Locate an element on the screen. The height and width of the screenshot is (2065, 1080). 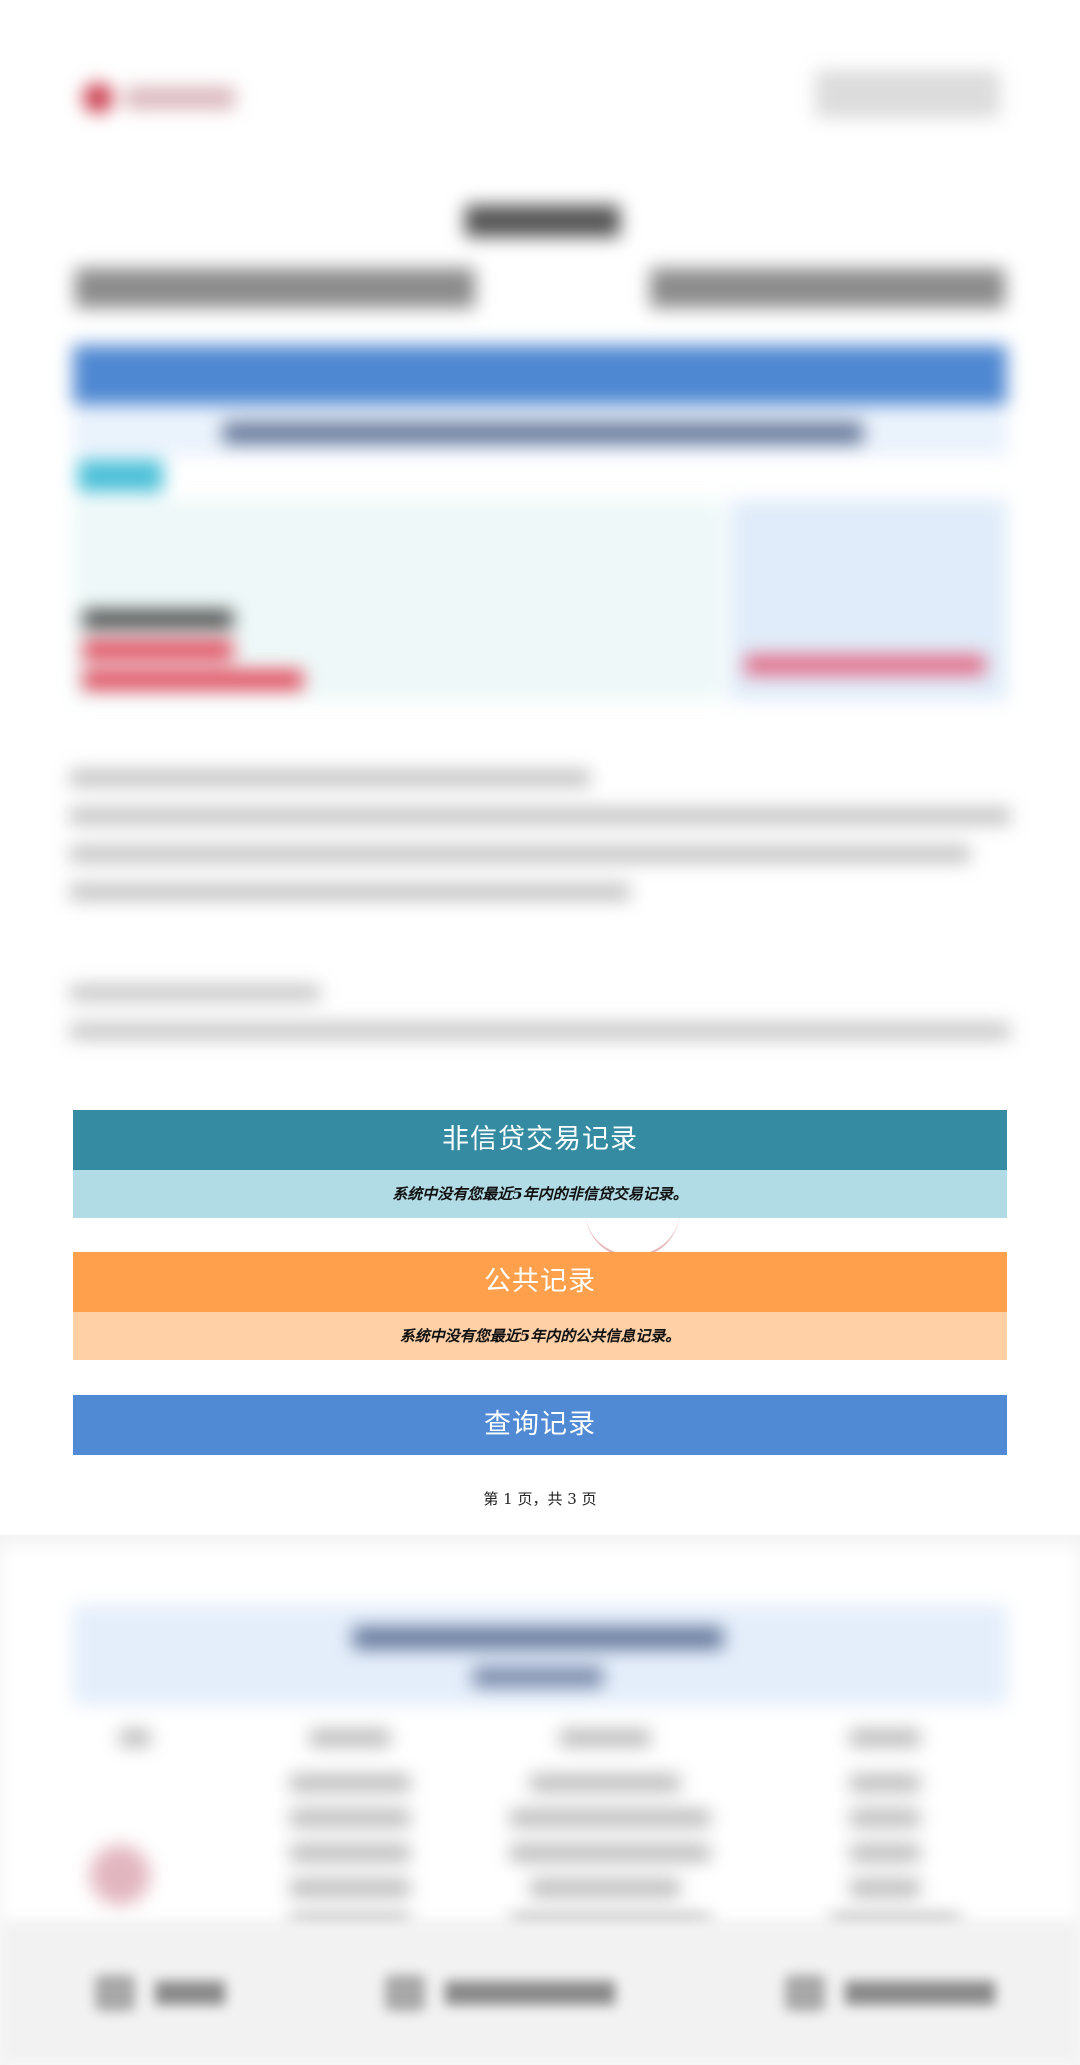
home-icon is located at coordinates (115, 1993).